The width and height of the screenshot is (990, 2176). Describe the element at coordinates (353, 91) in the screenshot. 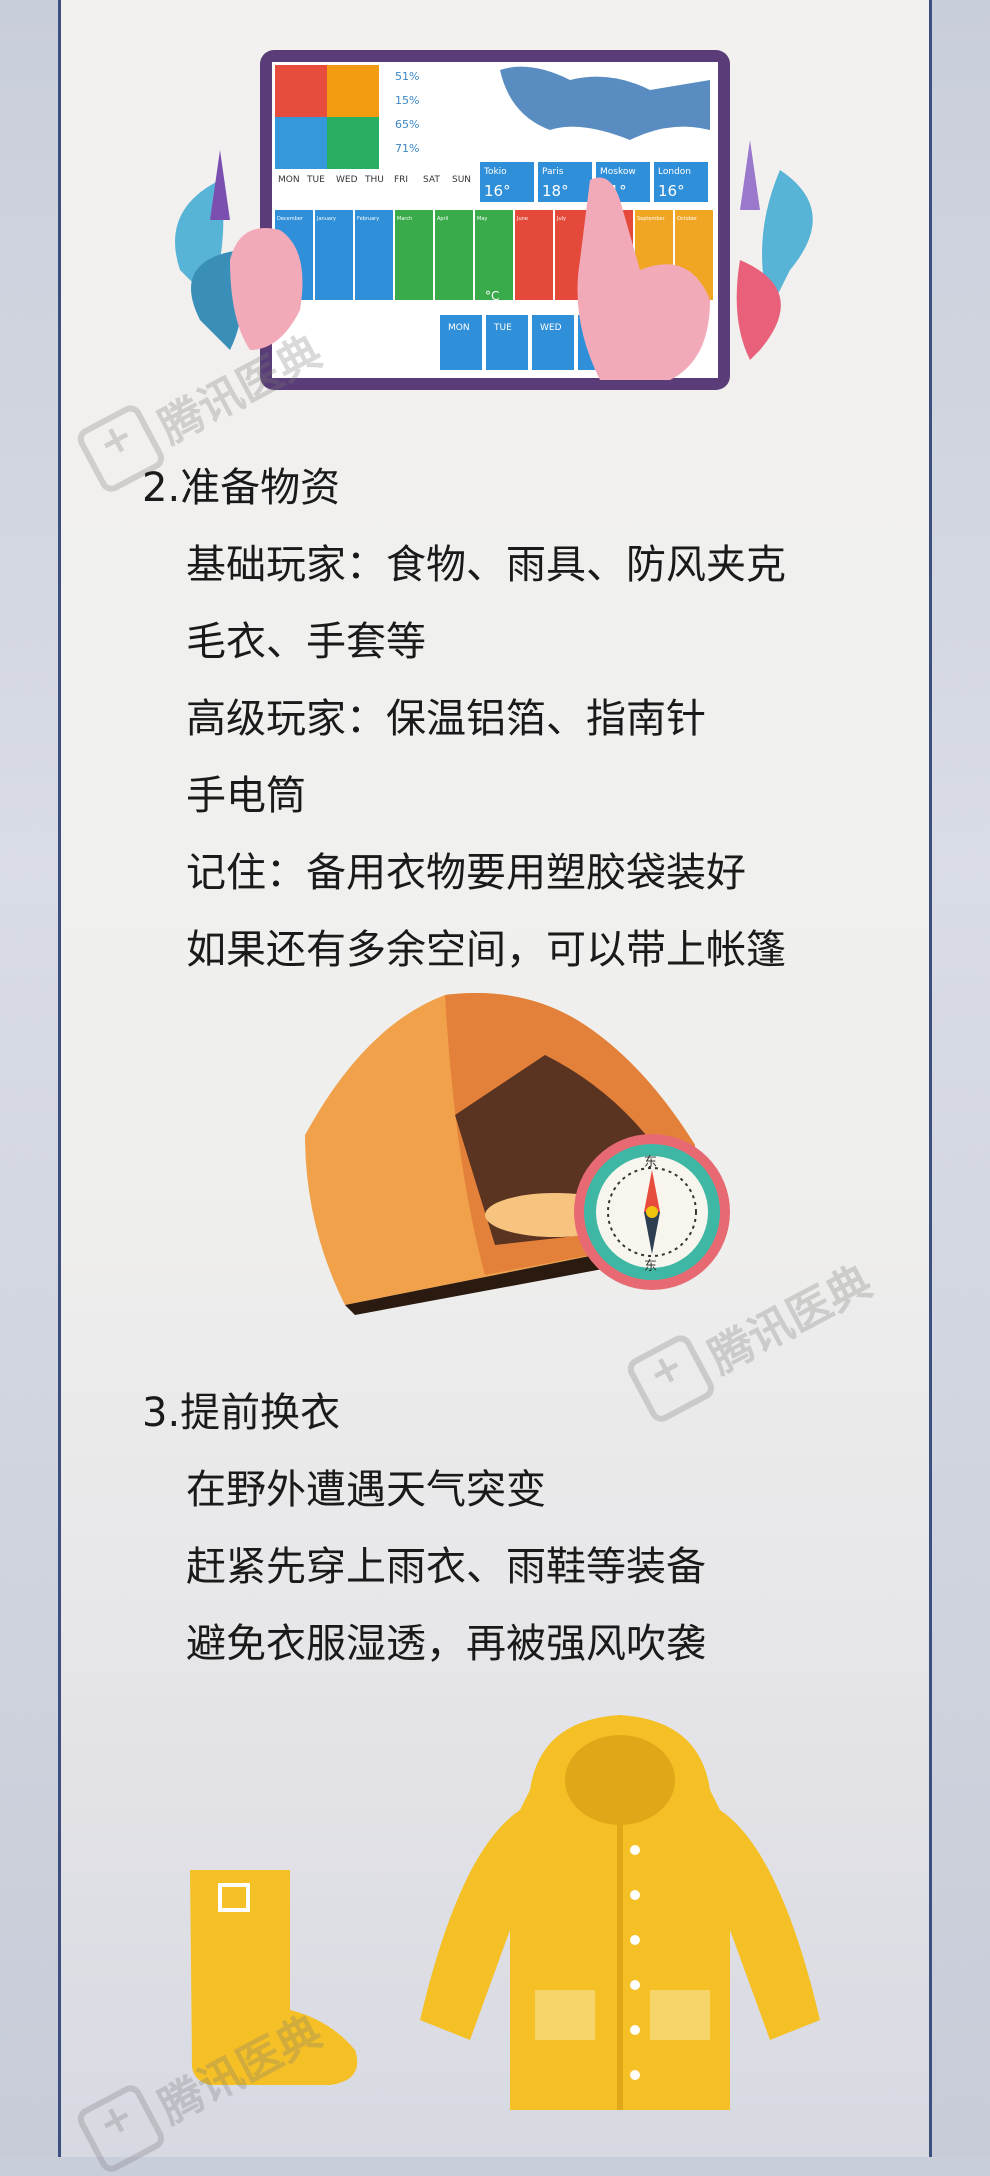

I see `drop-tile` at that location.